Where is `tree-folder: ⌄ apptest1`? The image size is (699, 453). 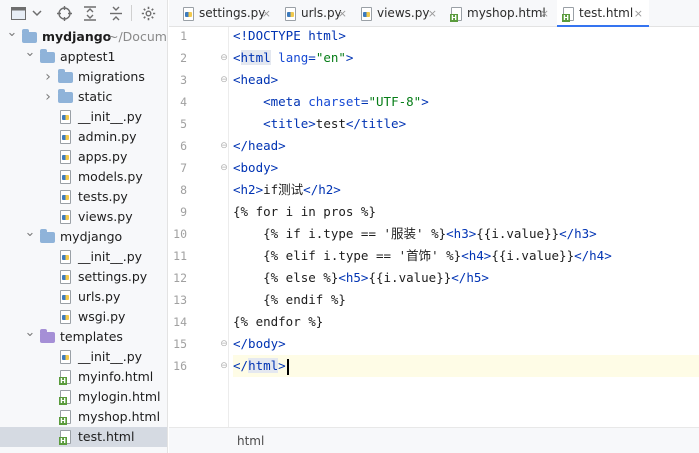 tree-folder: ⌄ apptest1 is located at coordinates (83, 56).